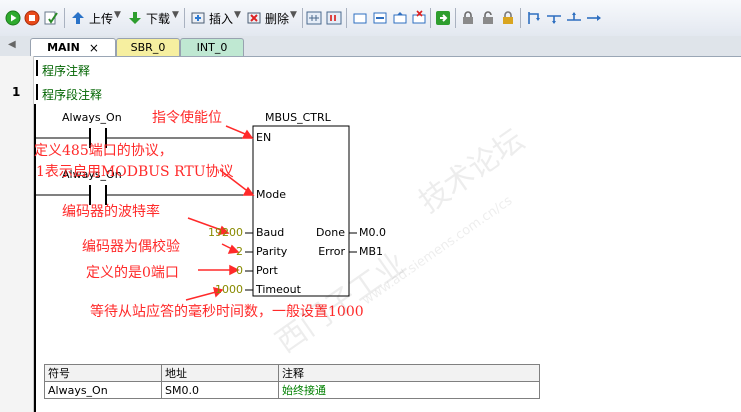  I want to click on pin-baud: Baud, so click(270, 232).